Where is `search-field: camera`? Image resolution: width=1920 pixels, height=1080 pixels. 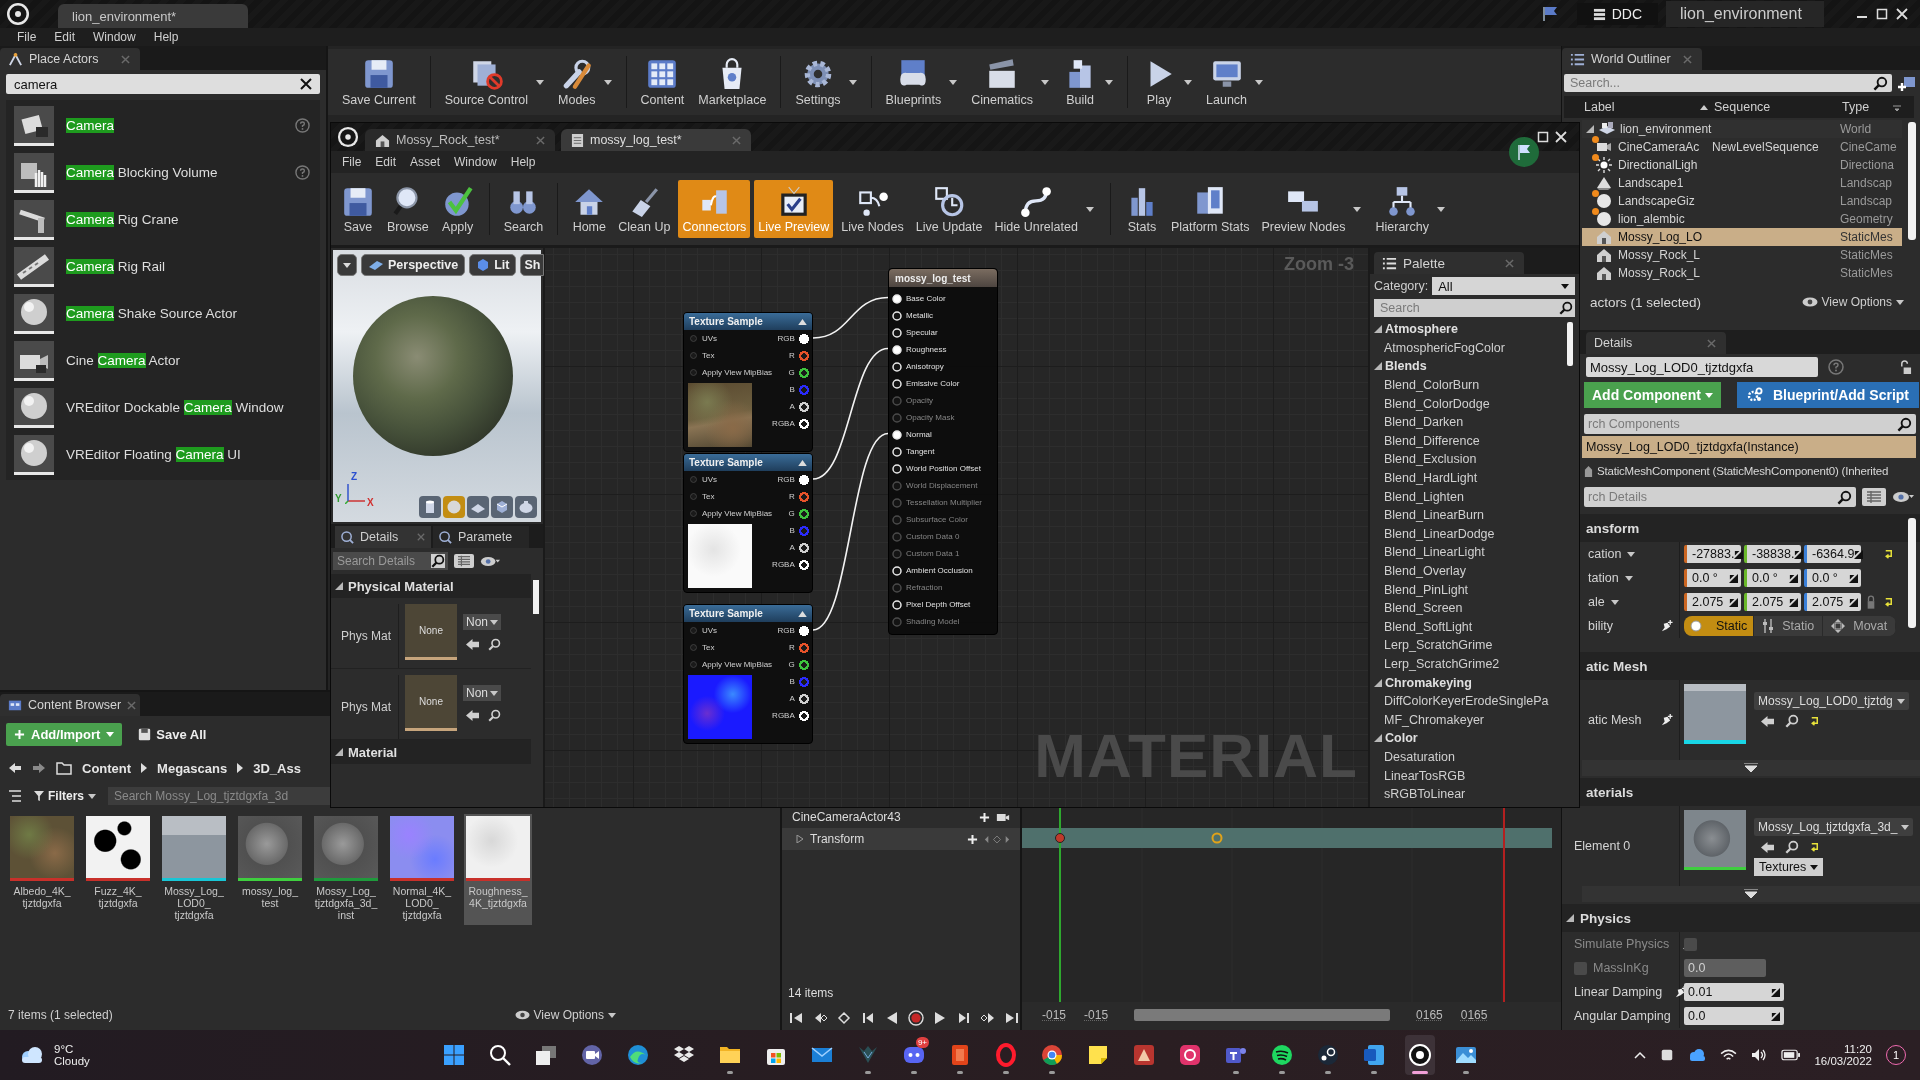 search-field: camera is located at coordinates (163, 84).